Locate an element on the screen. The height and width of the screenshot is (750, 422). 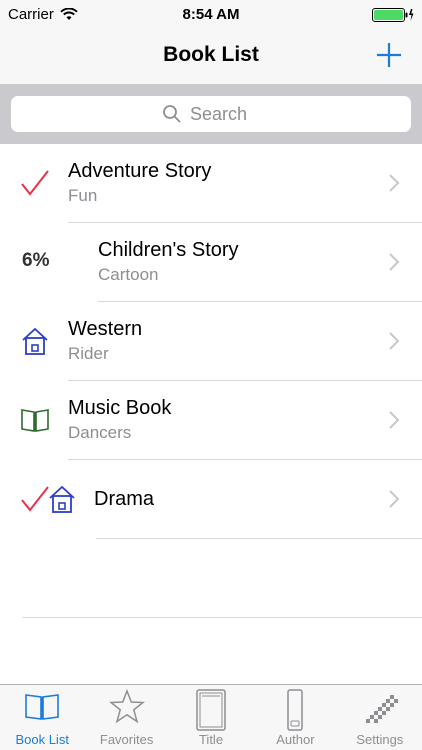
list-item: Music Book Dancers is located at coordinates (211, 420).